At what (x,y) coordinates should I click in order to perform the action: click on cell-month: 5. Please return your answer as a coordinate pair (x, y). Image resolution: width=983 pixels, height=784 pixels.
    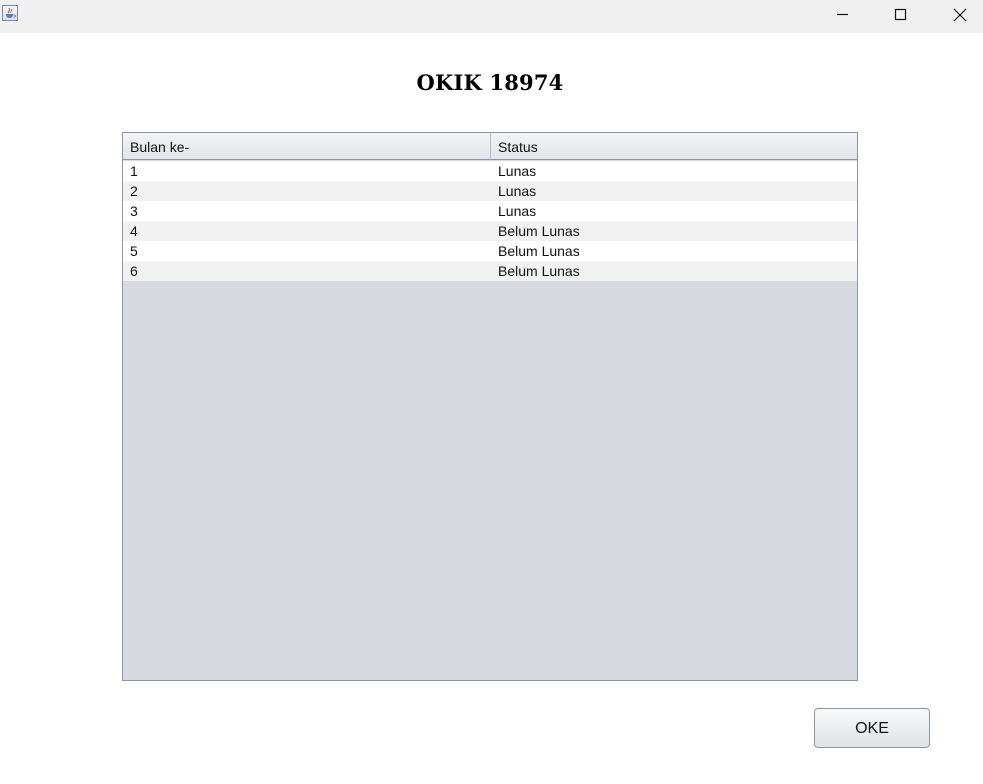
    Looking at the image, I should click on (307, 251).